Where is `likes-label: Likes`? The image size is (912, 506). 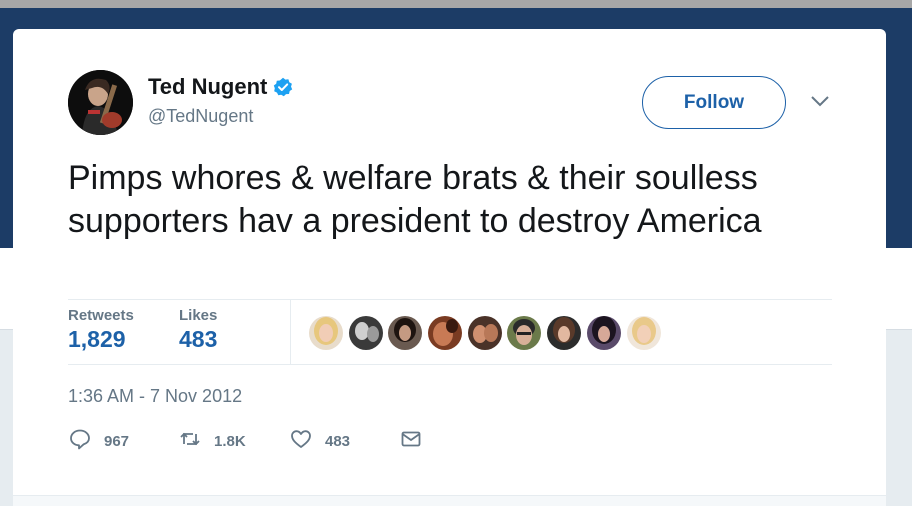 likes-label: Likes is located at coordinates (198, 315).